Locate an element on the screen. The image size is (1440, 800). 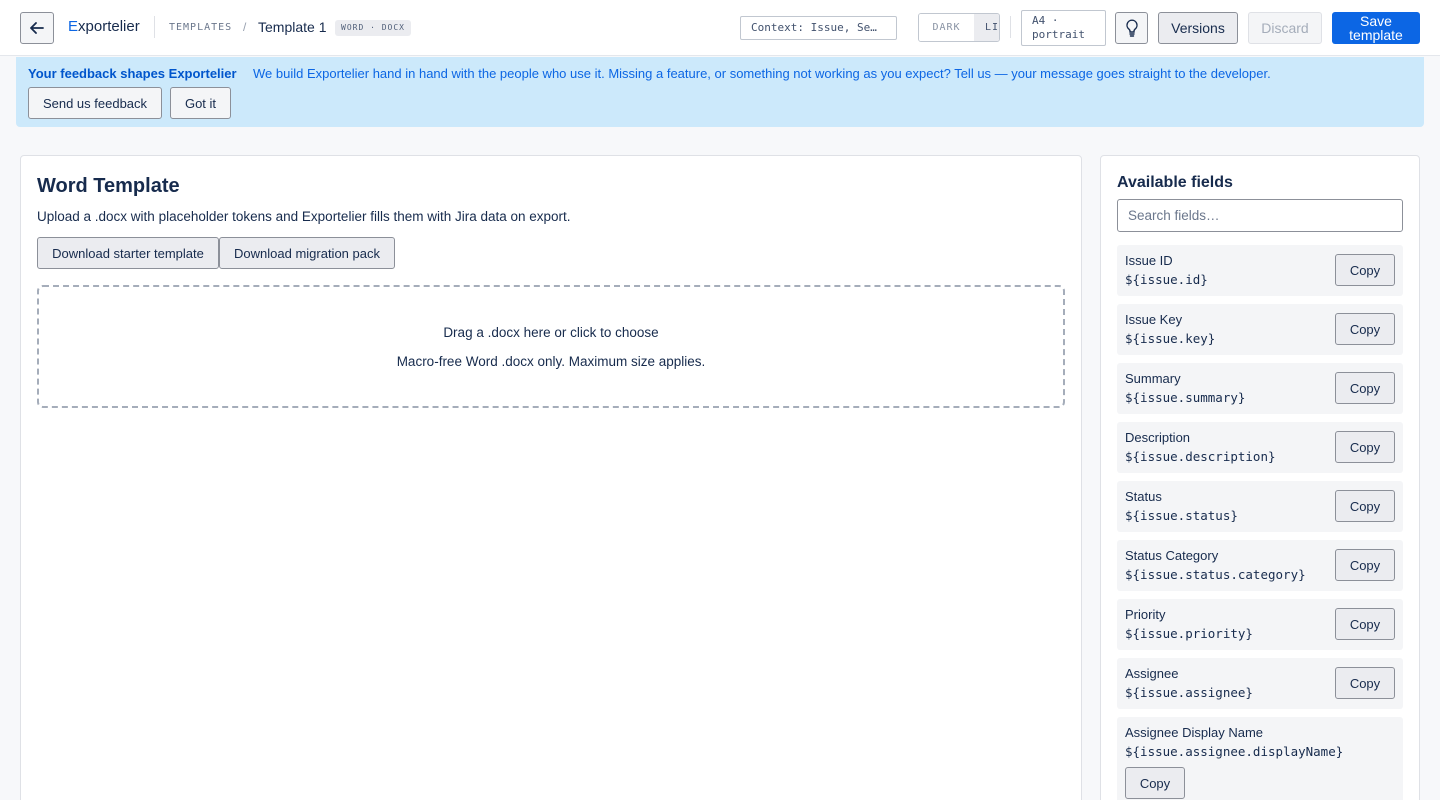
field-token: ${issue.key} is located at coordinates (1170, 338).